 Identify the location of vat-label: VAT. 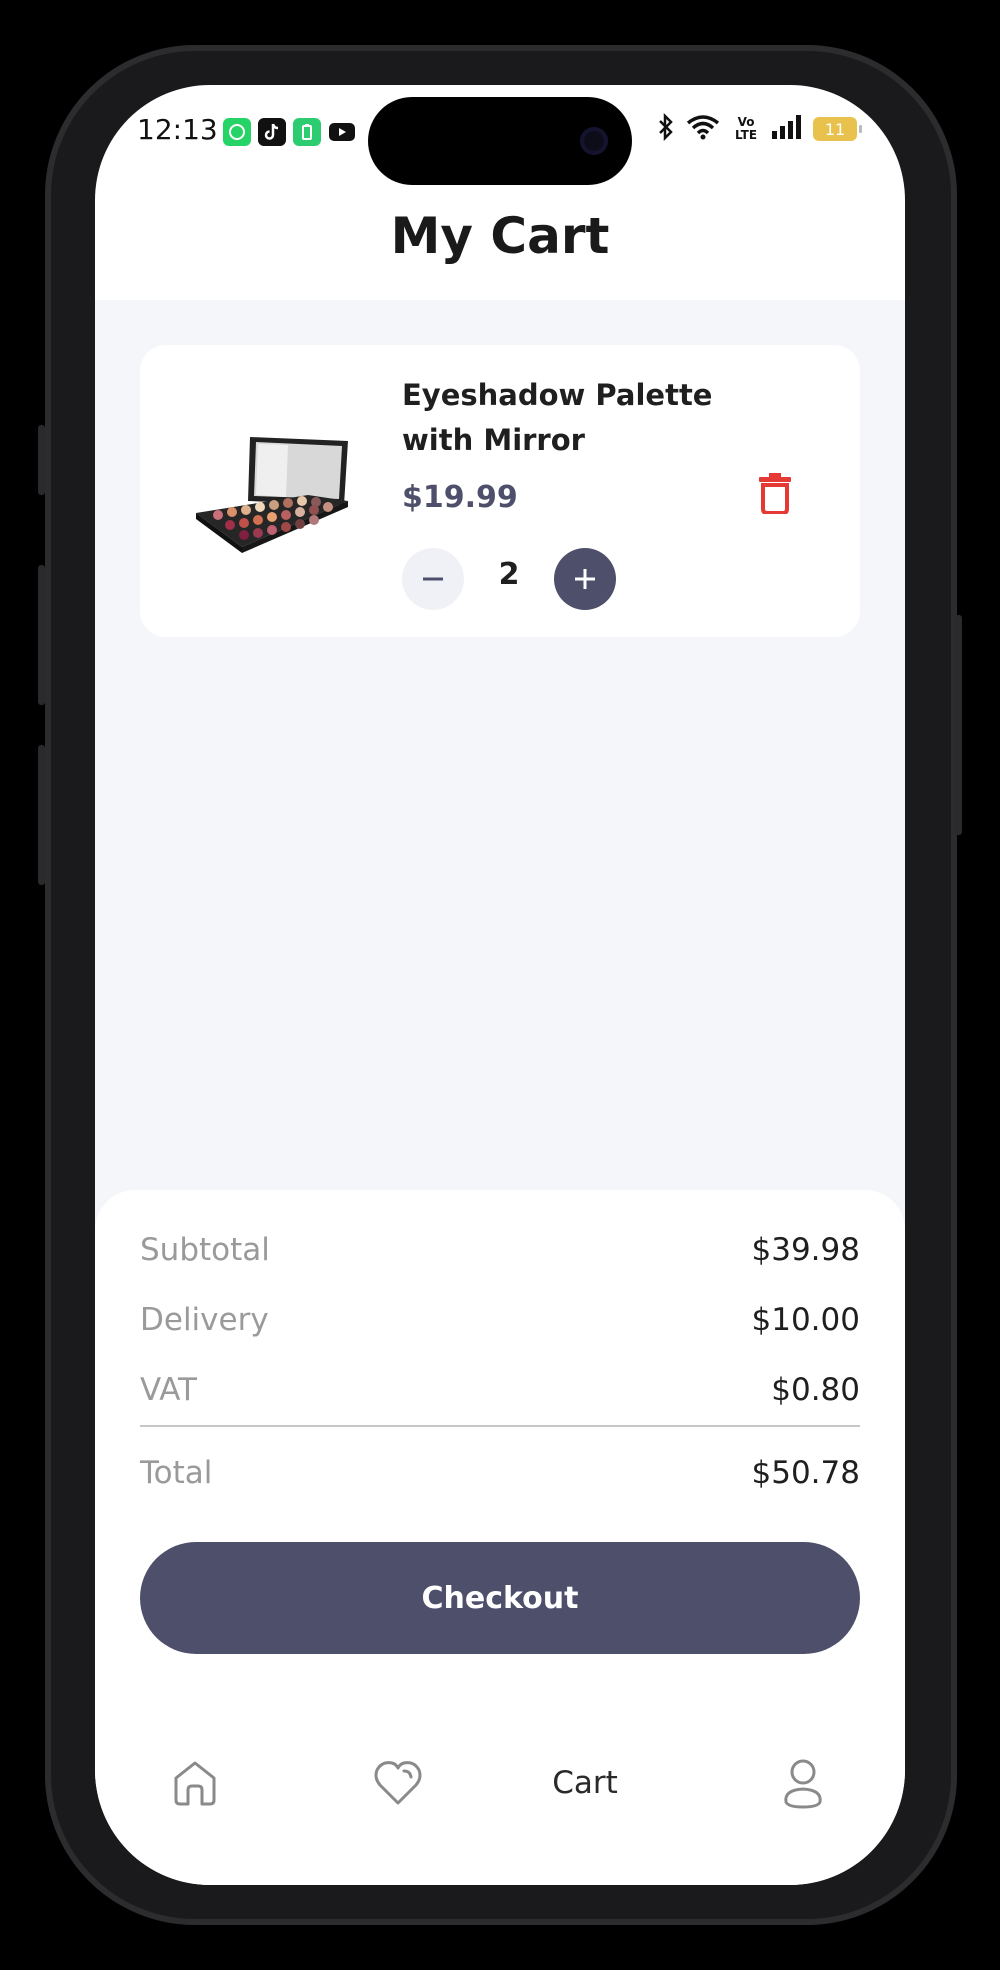
(168, 1390).